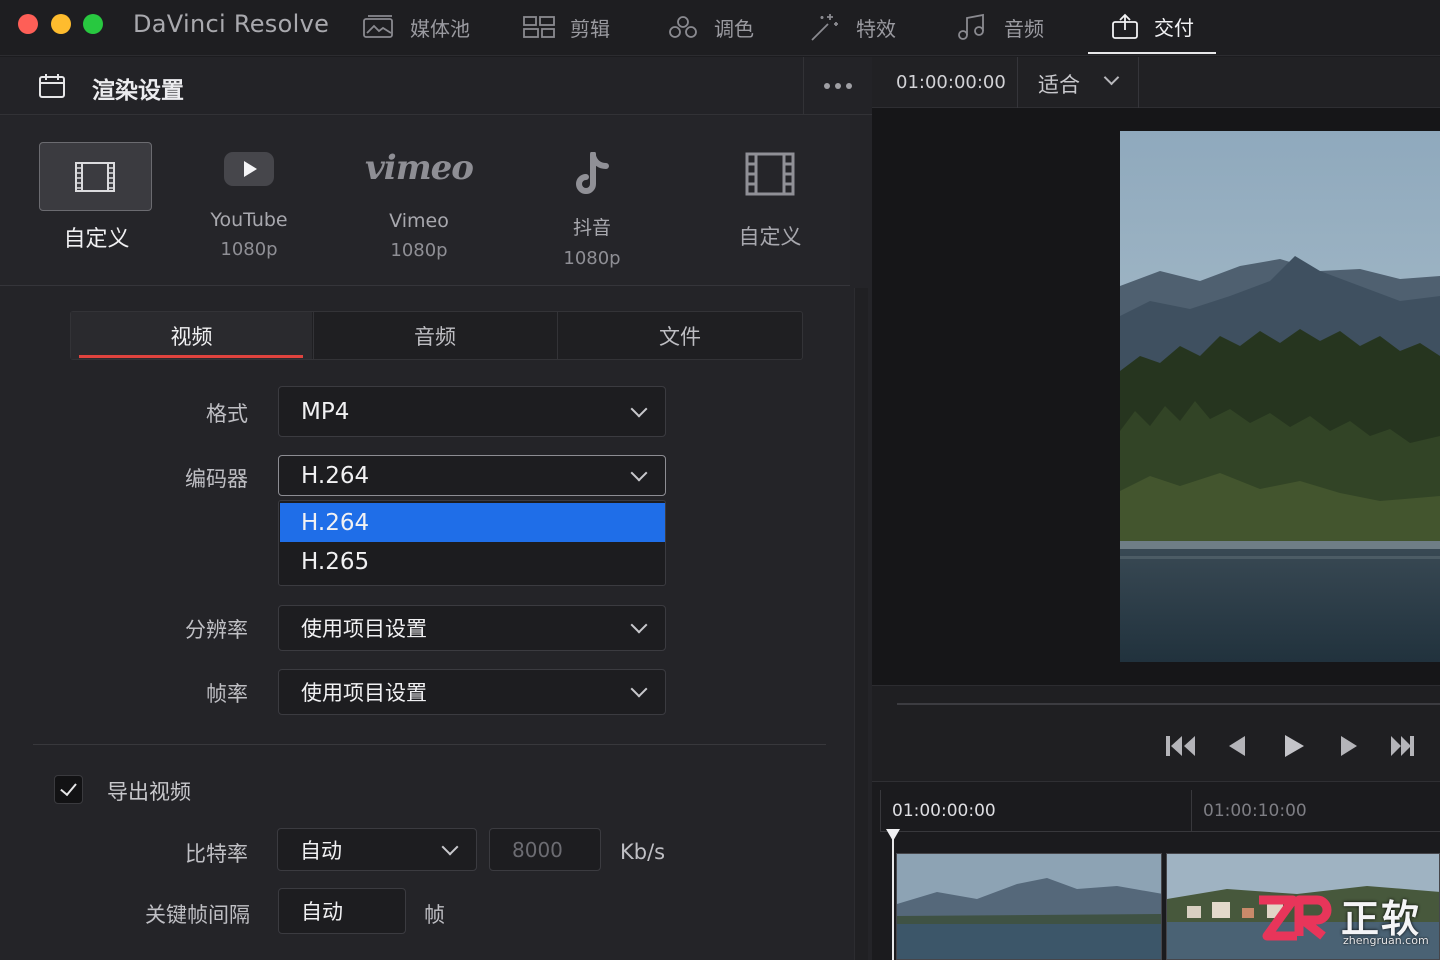 The width and height of the screenshot is (1440, 960). I want to click on video-preview, so click(1280, 396).